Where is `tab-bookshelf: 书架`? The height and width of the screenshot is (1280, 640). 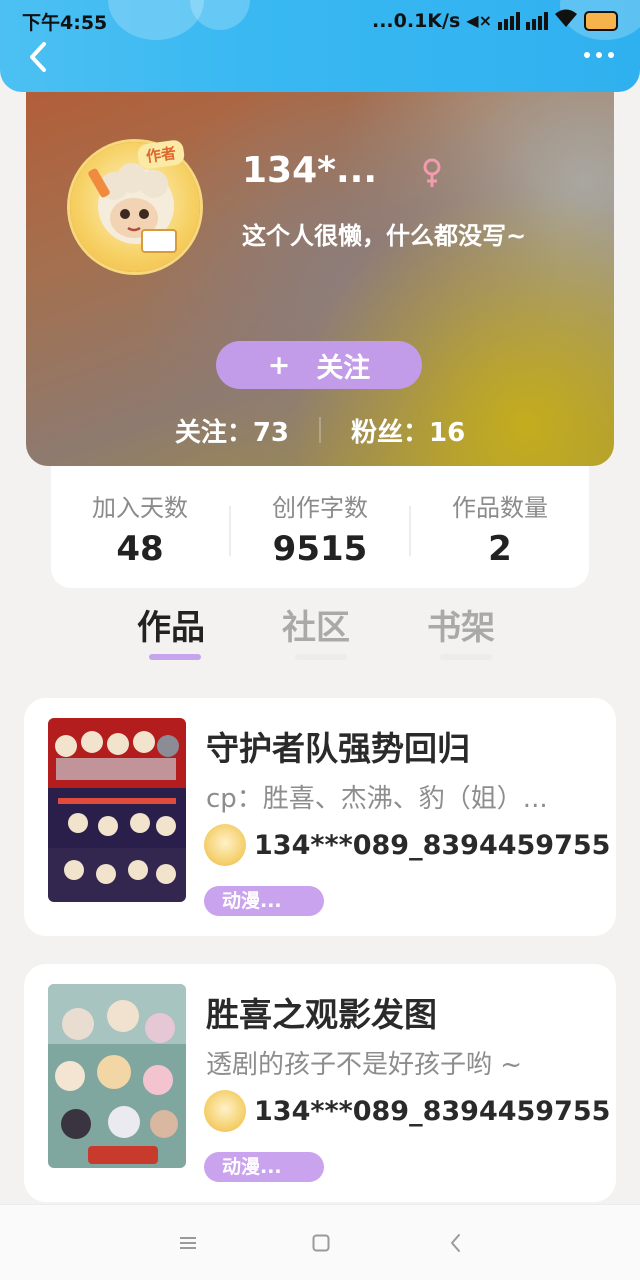 tab-bookshelf: 书架 is located at coordinates (461, 624).